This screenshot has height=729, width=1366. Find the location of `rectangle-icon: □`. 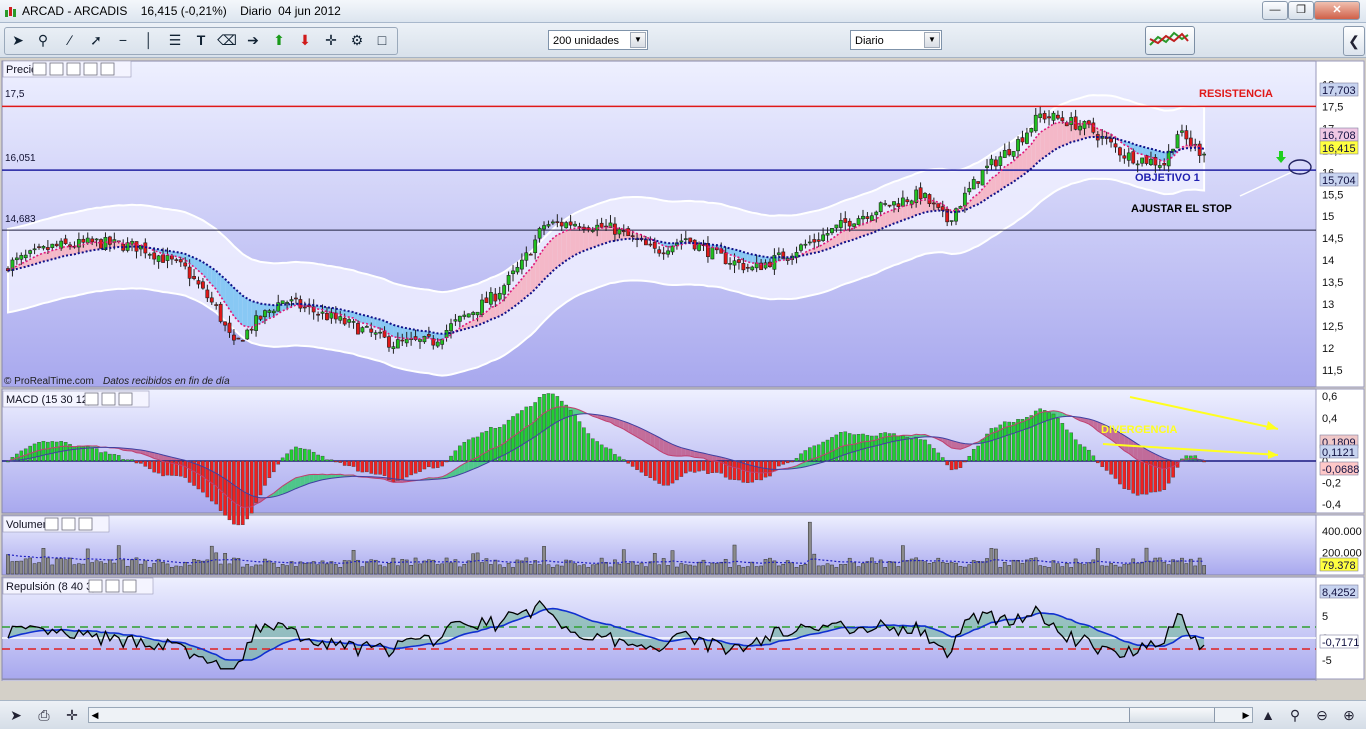

rectangle-icon: □ is located at coordinates (382, 40).